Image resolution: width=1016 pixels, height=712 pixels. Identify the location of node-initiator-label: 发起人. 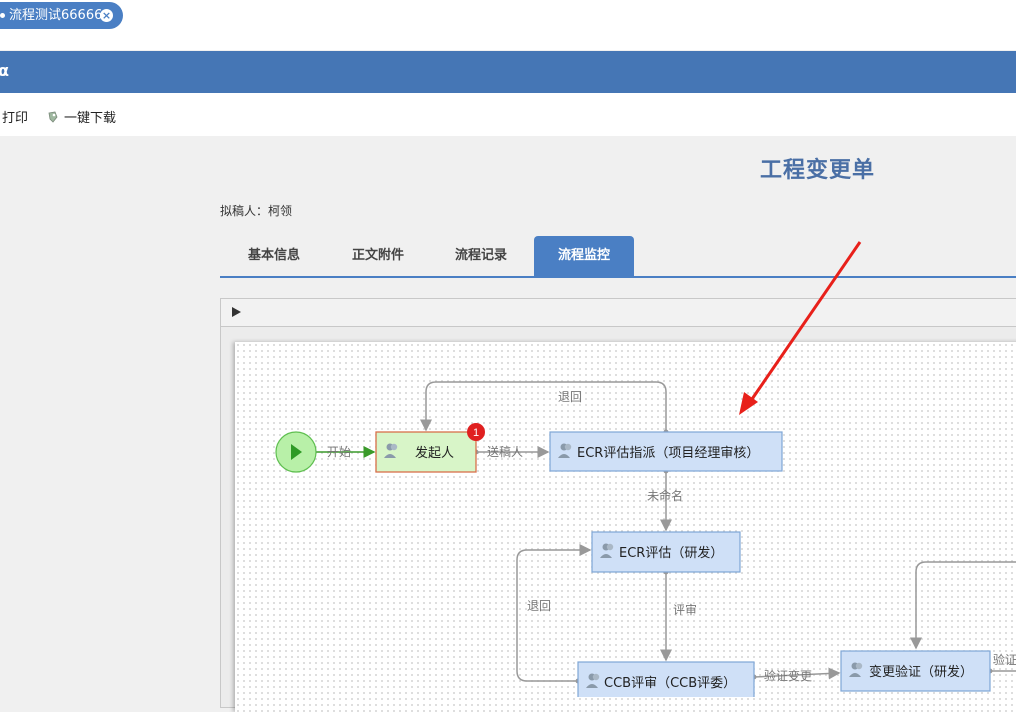
(434, 453).